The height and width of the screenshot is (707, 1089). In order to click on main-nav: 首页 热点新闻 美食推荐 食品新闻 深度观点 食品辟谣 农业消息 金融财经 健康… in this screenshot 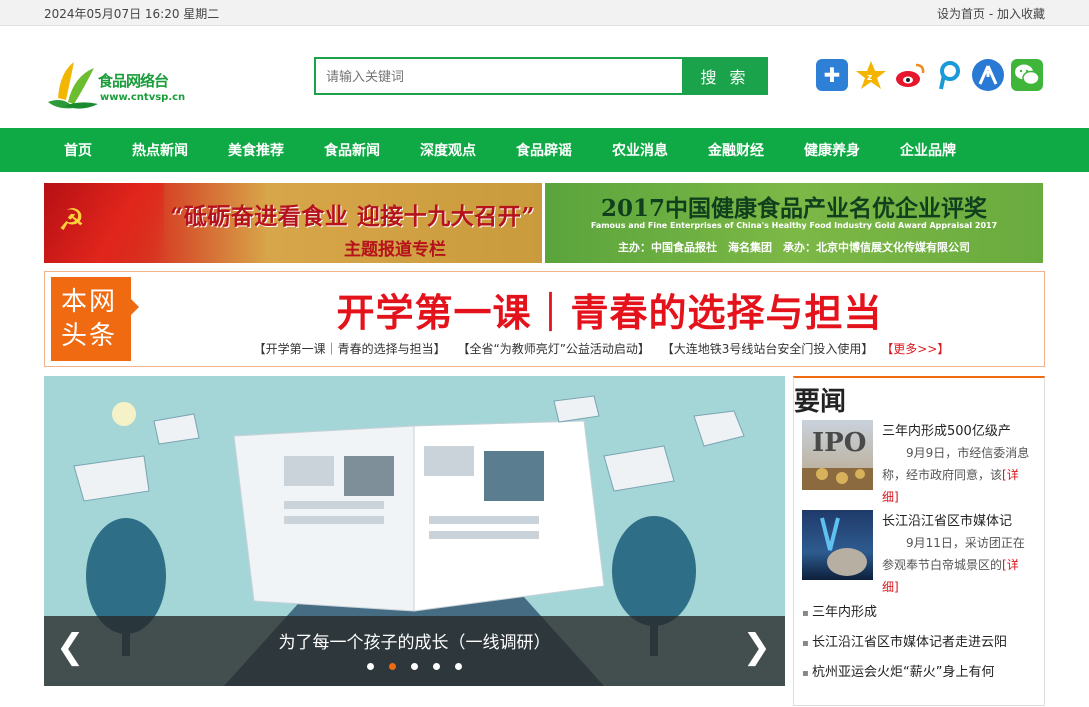, I will do `click(544, 150)`.